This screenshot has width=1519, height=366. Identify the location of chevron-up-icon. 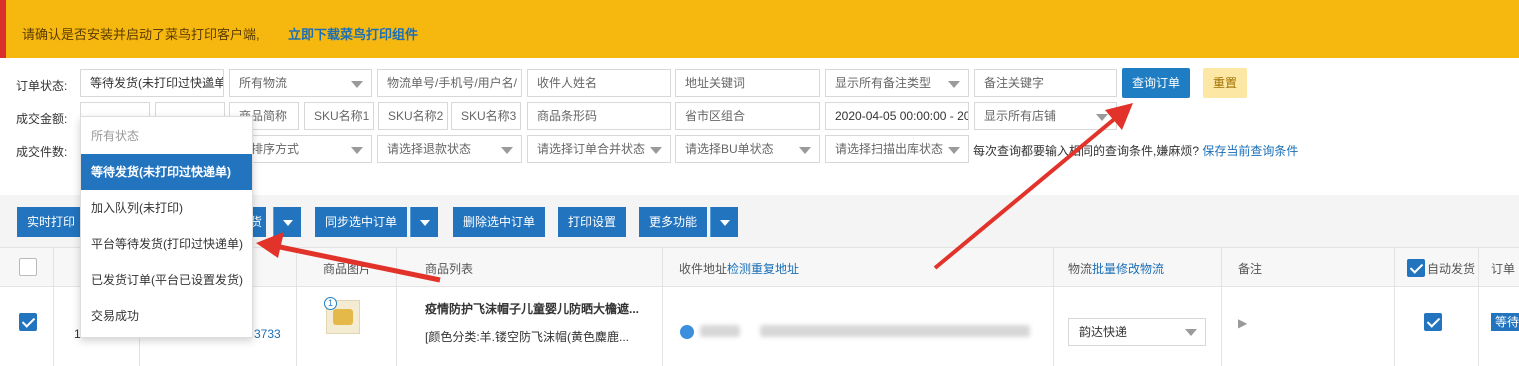
(209, 84).